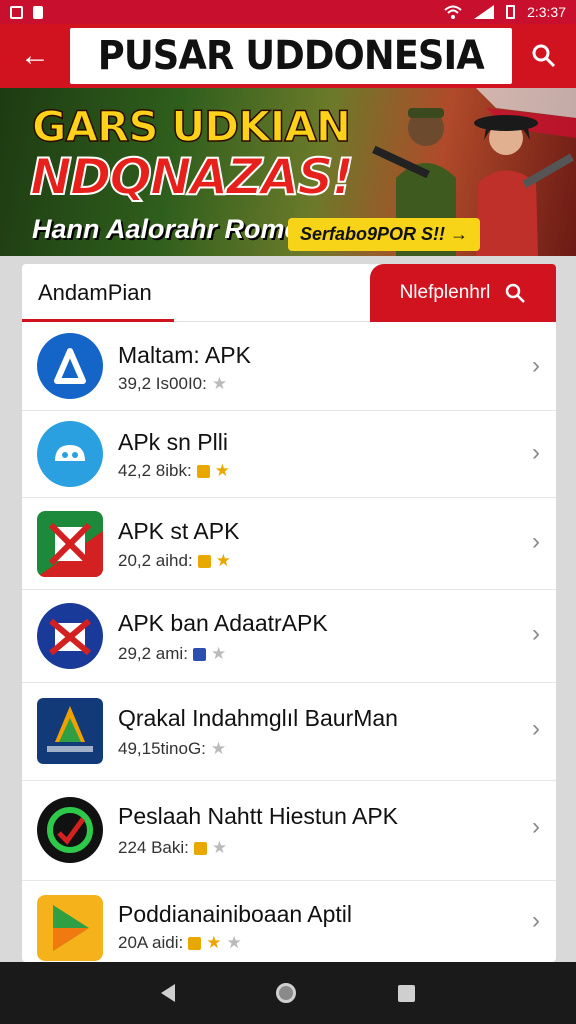  I want to click on app-meta: 224 Baki: ★, so click(172, 848).